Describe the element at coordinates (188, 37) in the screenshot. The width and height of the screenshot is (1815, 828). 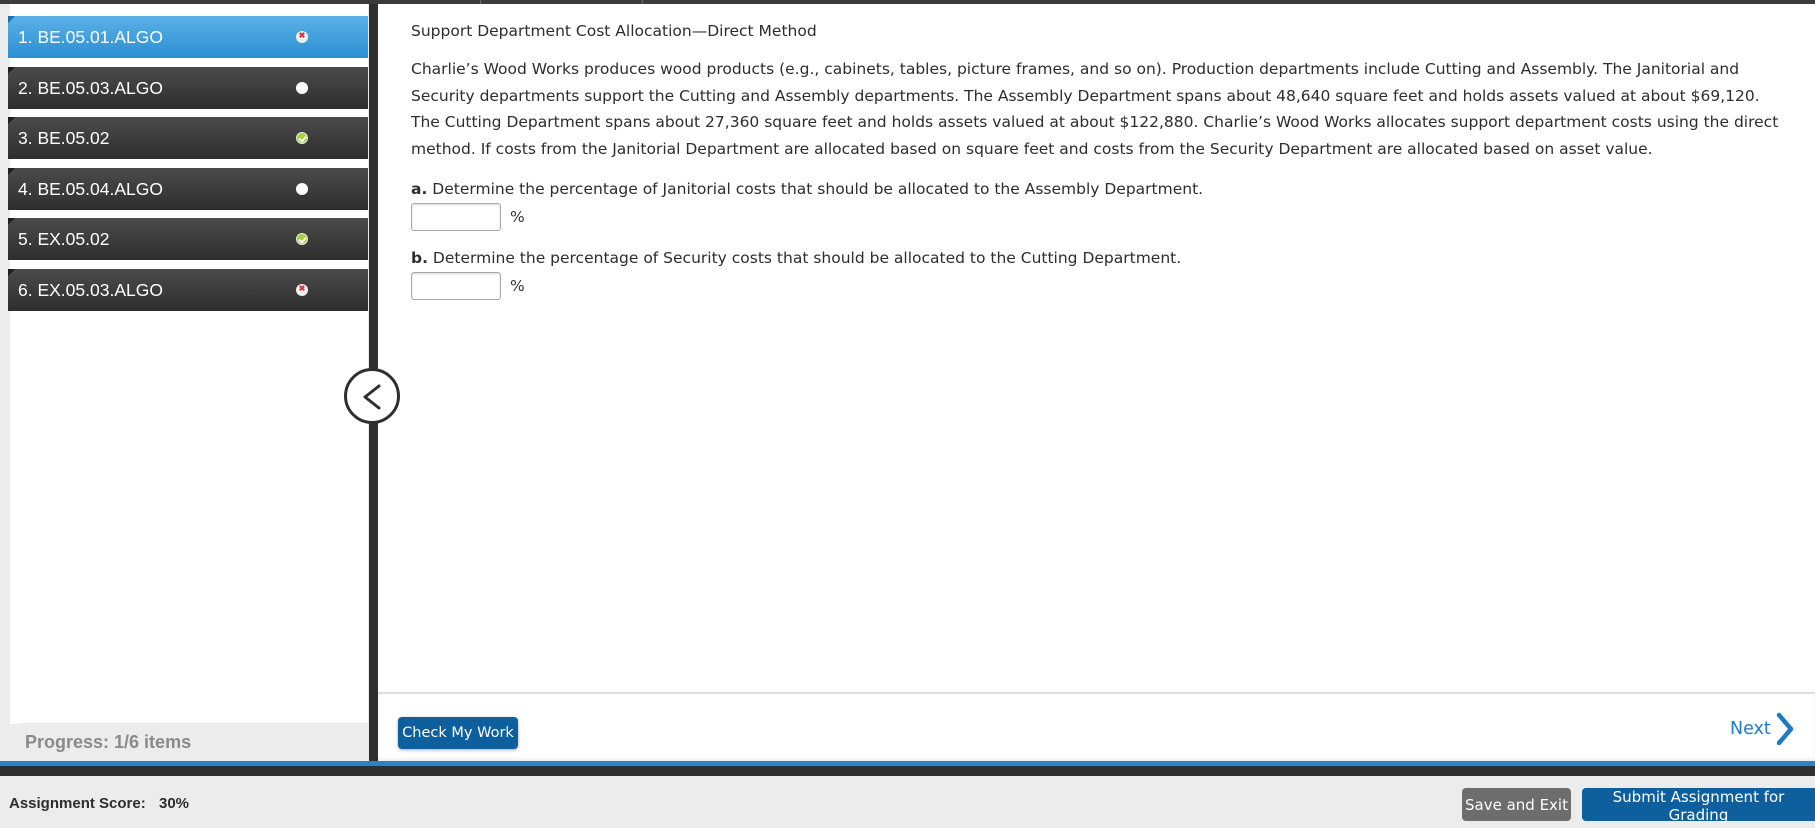
I see `sidebar-item-1: 1. BE.05.01.ALGO` at that location.